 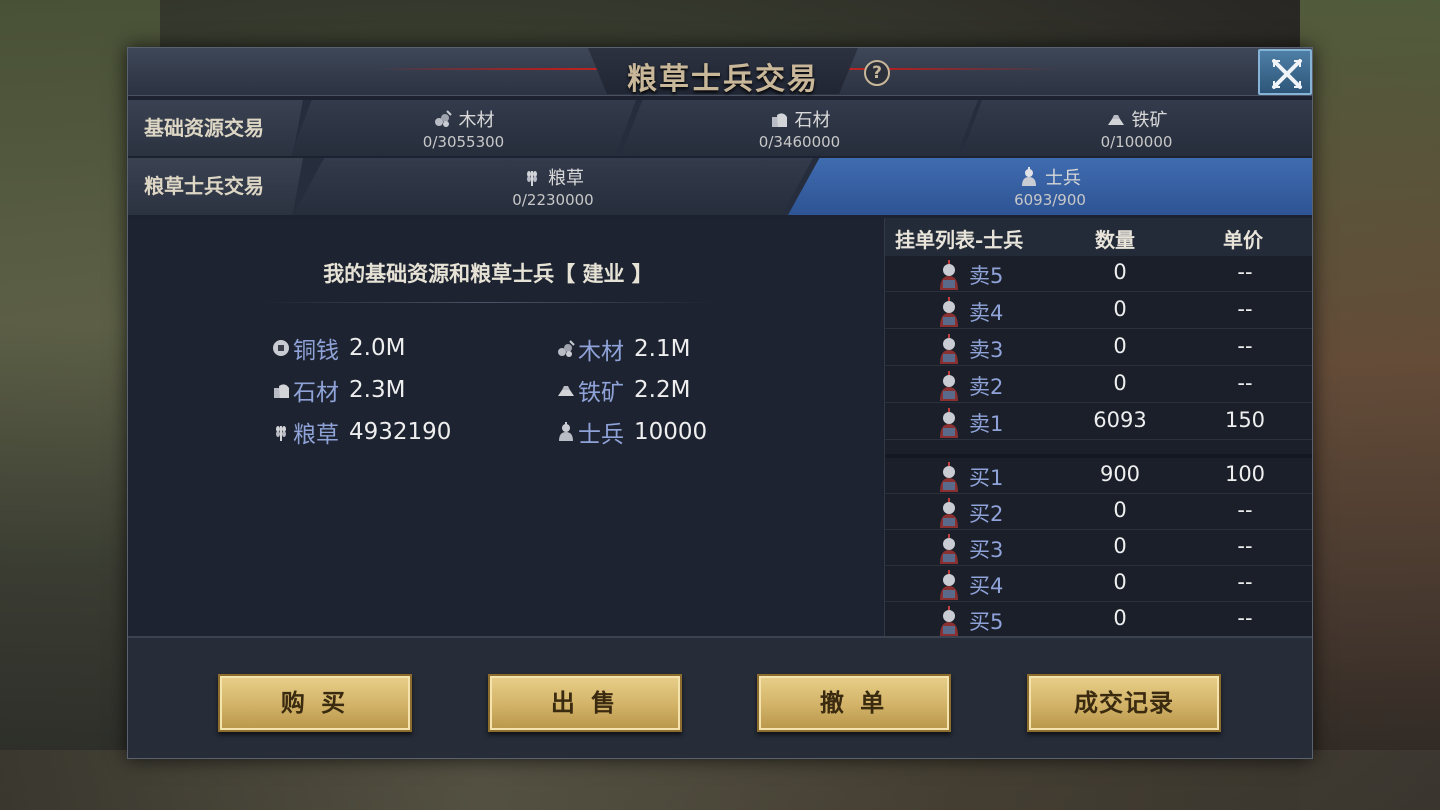 I want to click on background-scene-right, so click(x=1370, y=405).